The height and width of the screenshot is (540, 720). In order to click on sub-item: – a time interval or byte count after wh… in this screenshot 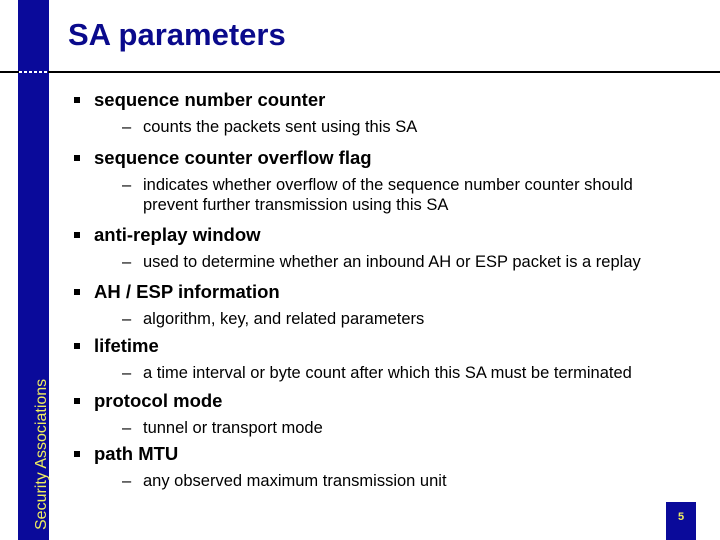, I will do `click(404, 373)`.